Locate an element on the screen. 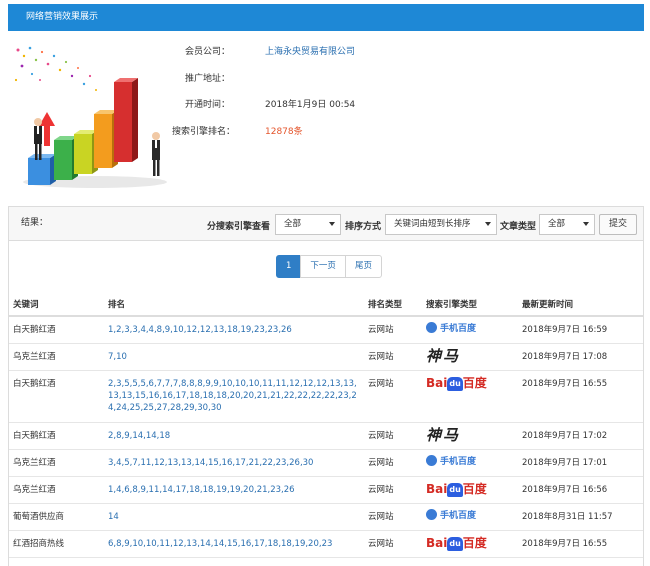  table-row: 乌克兰红酒 7,10 云网站 神马 2018年9月7日 17:08 is located at coordinates (326, 357).